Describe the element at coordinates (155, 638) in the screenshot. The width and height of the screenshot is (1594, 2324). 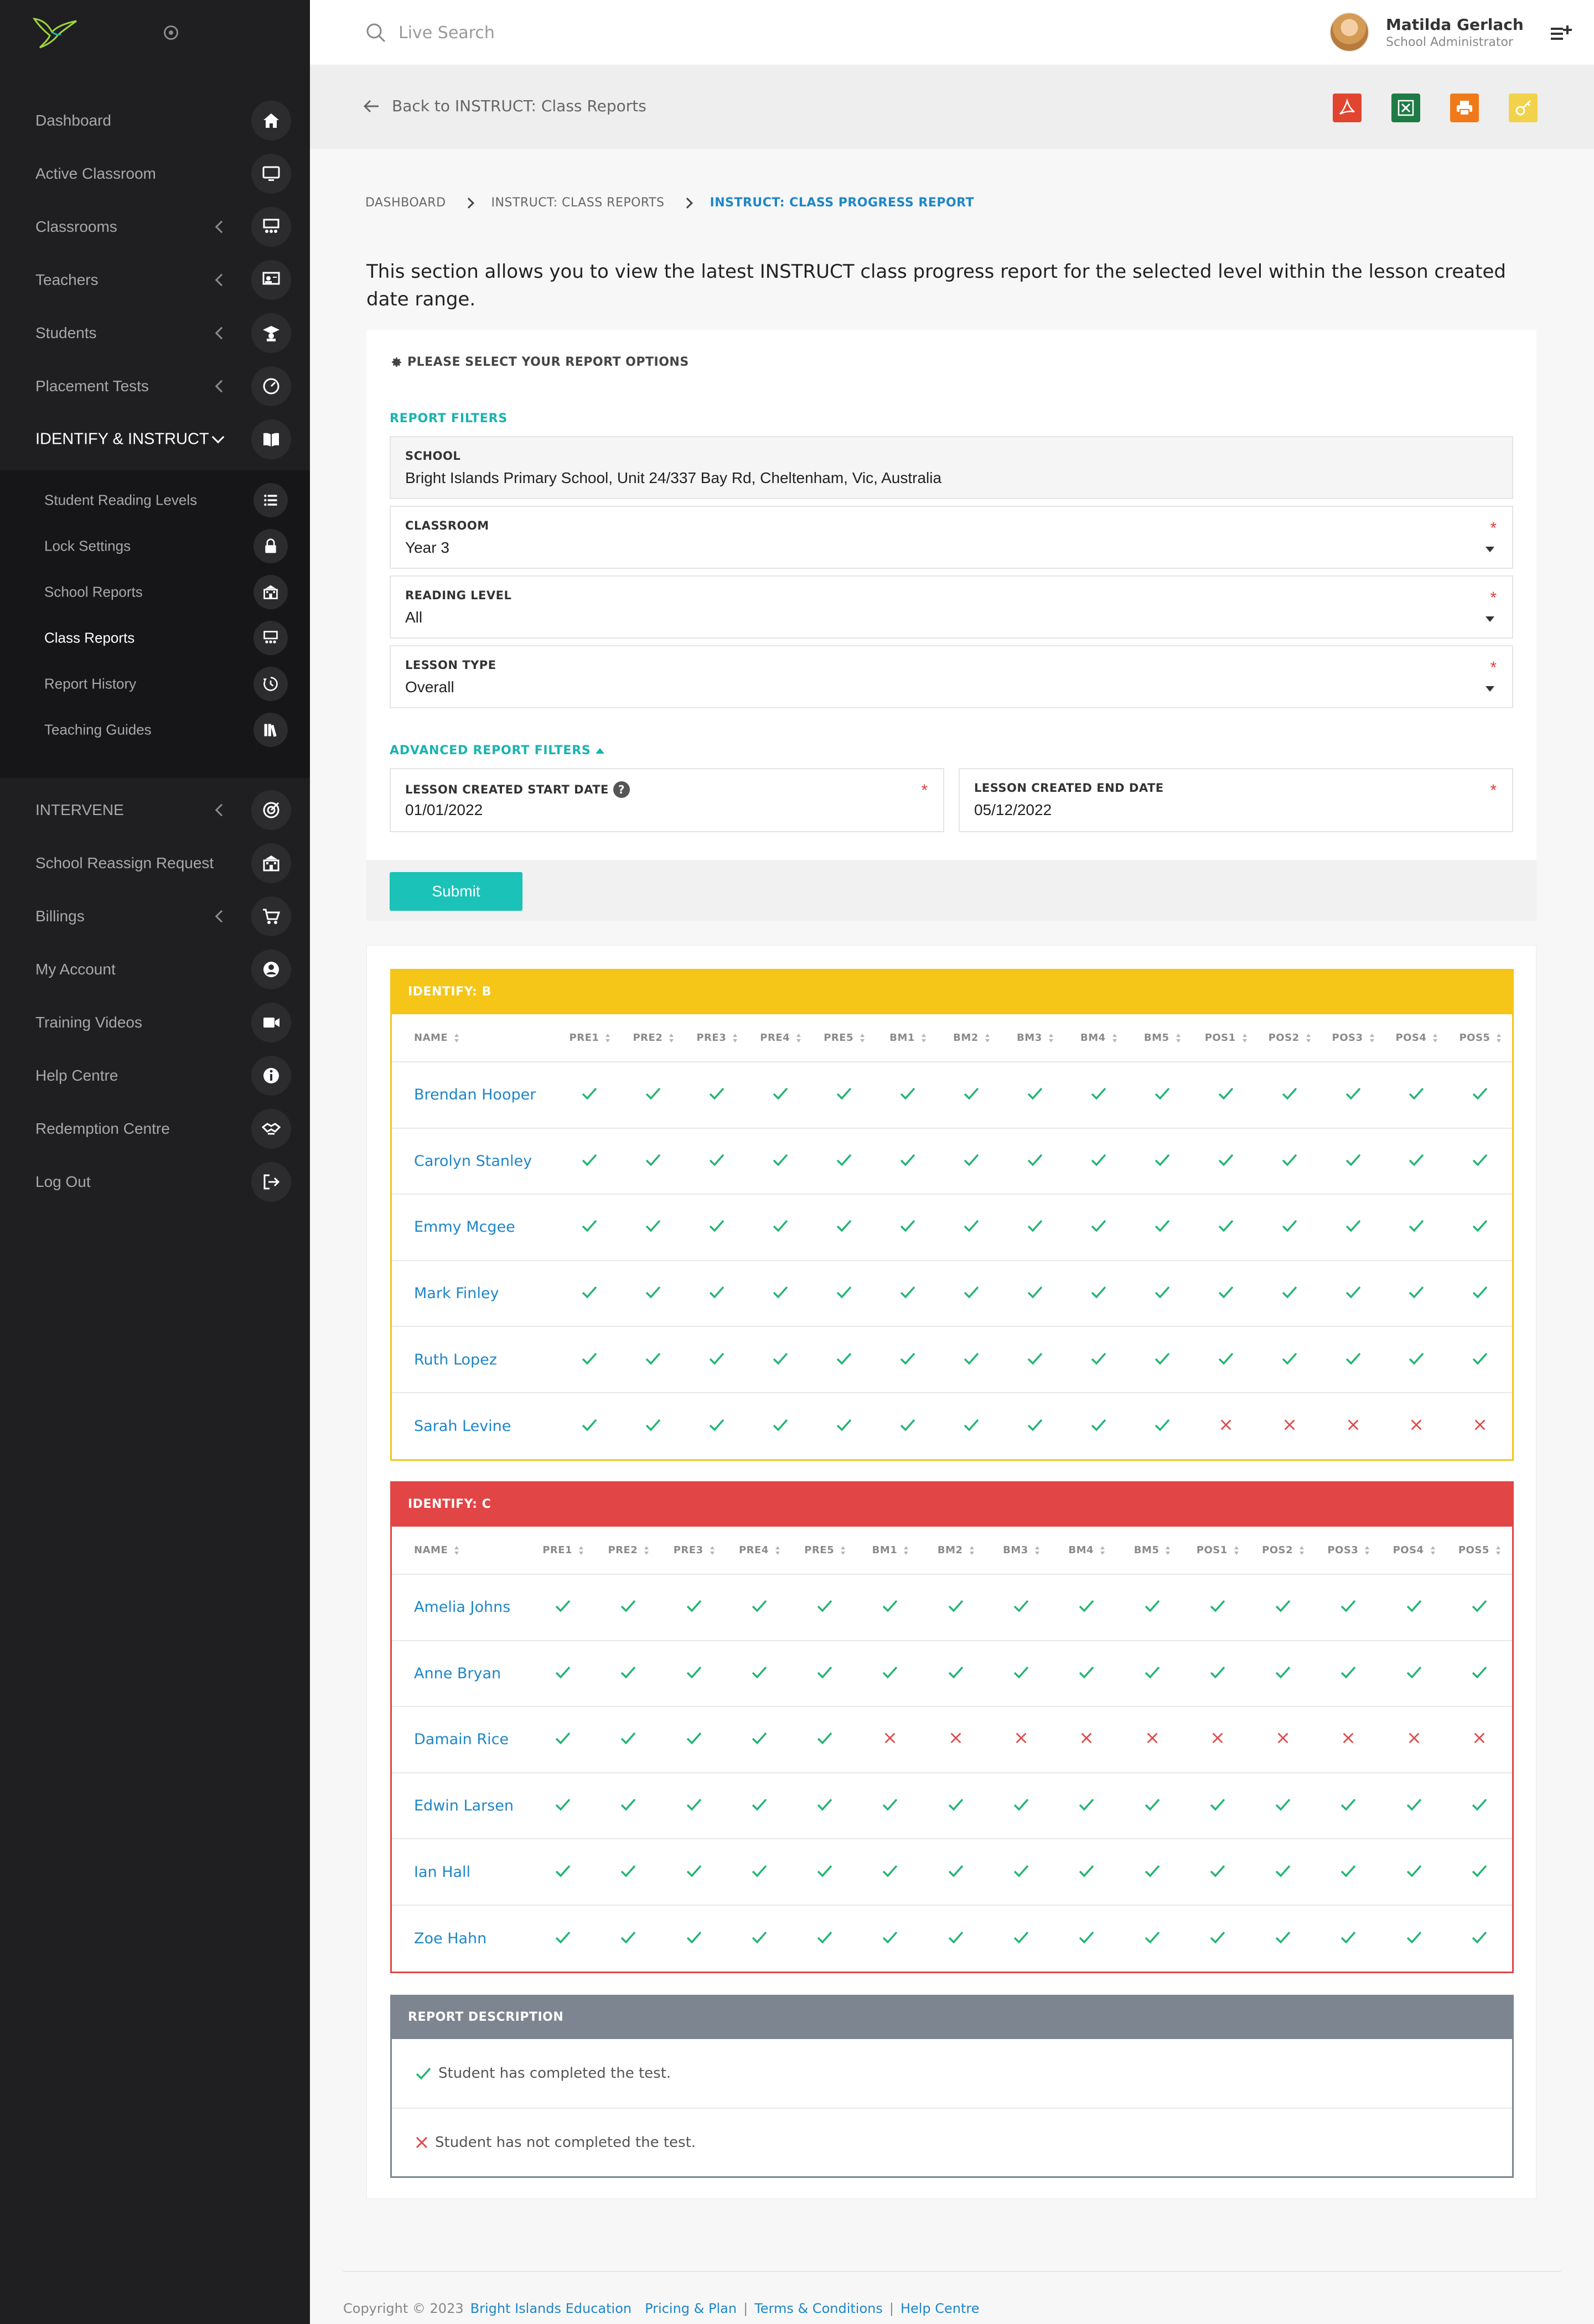
I see `submenu-item-class-reports: Class Reports` at that location.